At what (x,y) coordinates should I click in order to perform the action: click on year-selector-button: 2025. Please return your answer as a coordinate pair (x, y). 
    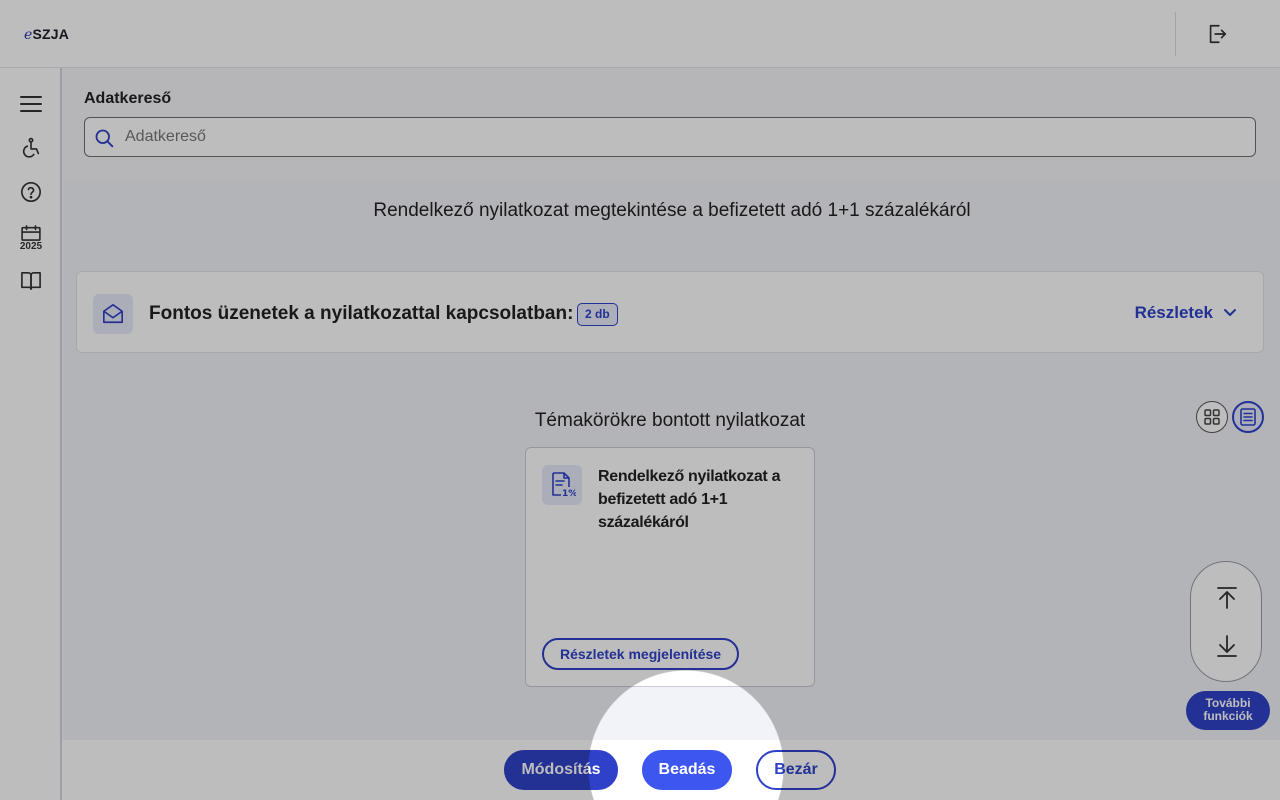
    Looking at the image, I should click on (31, 238).